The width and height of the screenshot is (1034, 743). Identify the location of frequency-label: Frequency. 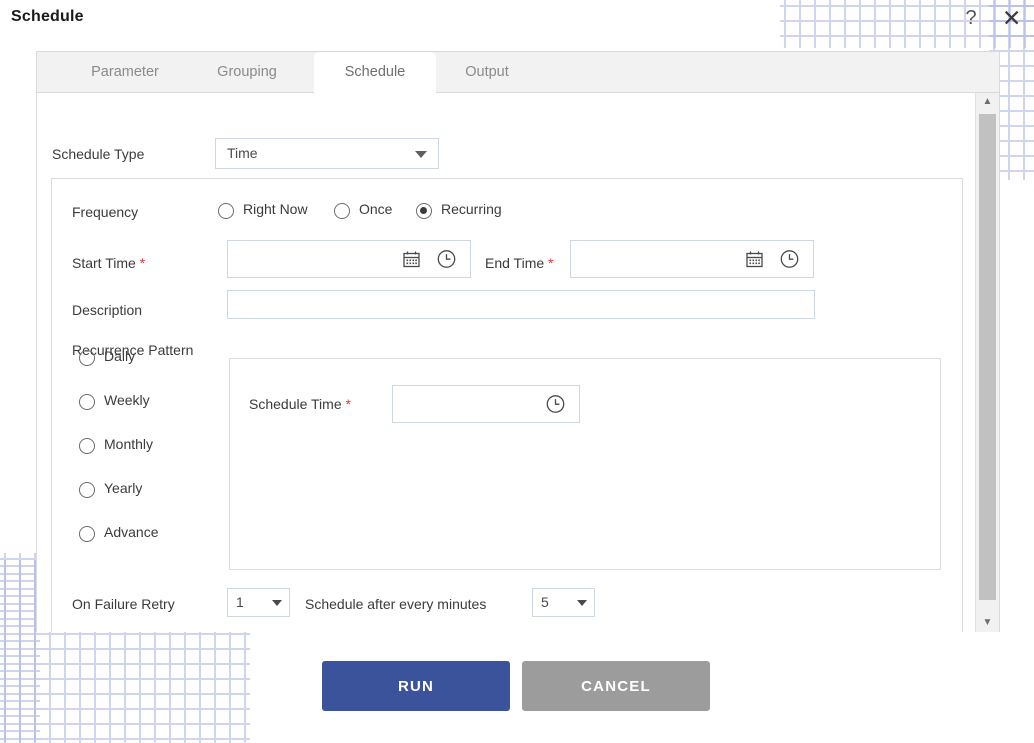
(105, 212).